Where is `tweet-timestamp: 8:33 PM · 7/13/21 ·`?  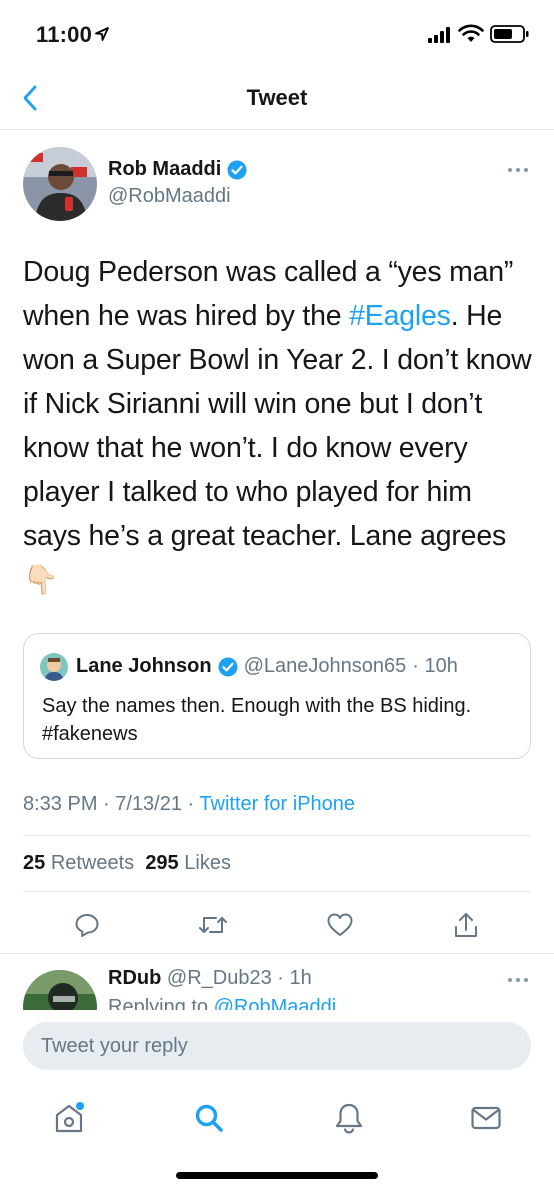
tweet-timestamp: 8:33 PM · 7/13/21 · is located at coordinates (111, 804).